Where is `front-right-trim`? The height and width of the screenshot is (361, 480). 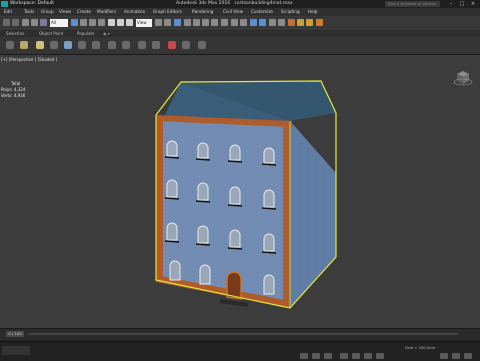 front-right-trim is located at coordinates (286, 214).